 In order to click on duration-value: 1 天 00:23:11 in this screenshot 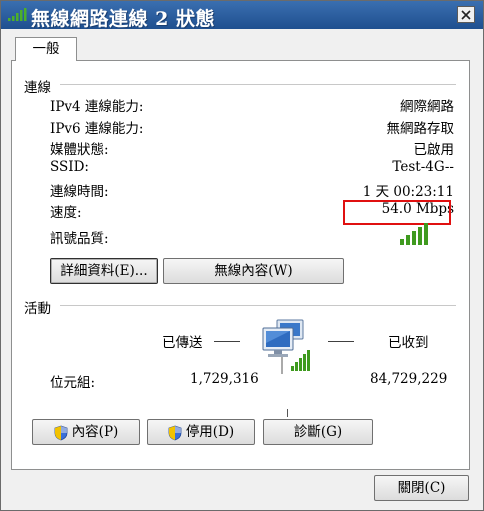, I will do `click(408, 192)`.